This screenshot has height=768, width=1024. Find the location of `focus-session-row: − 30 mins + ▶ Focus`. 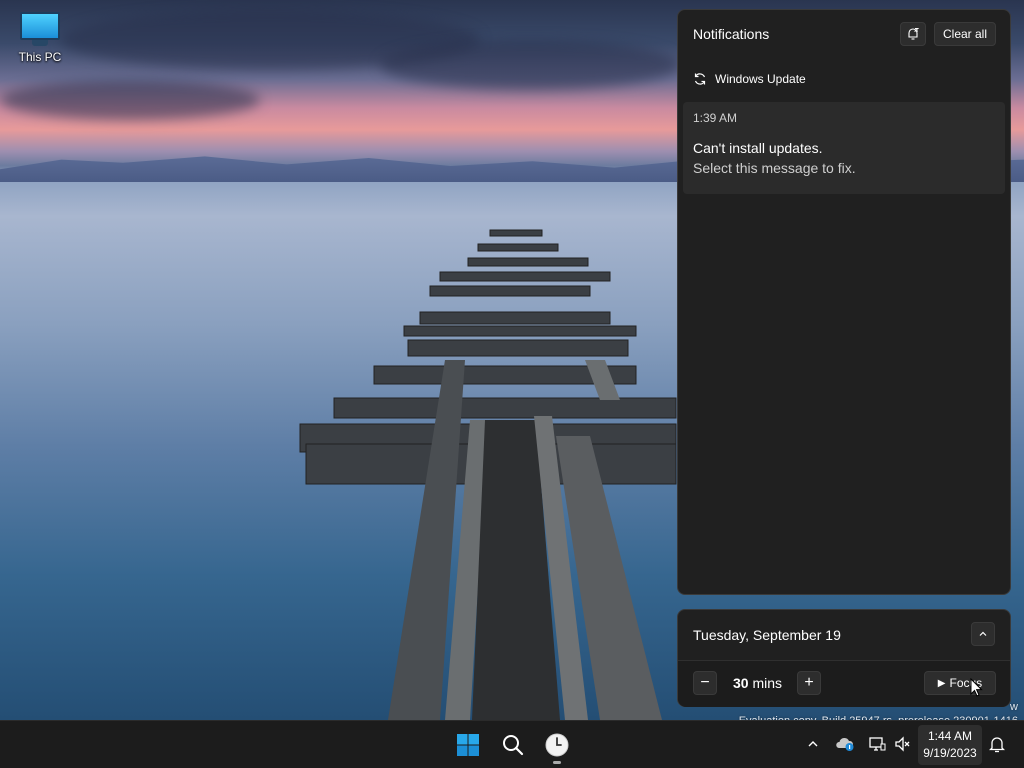

focus-session-row: − 30 mins + ▶ Focus is located at coordinates (844, 684).